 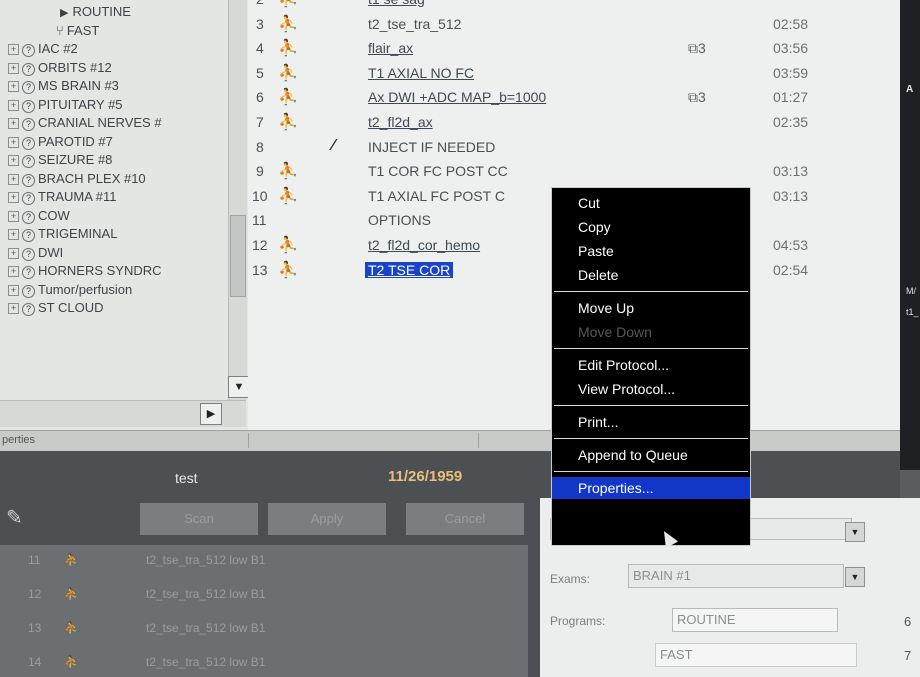 I want to click on sequence-name: t2_tse_tra_512, so click(x=414, y=24).